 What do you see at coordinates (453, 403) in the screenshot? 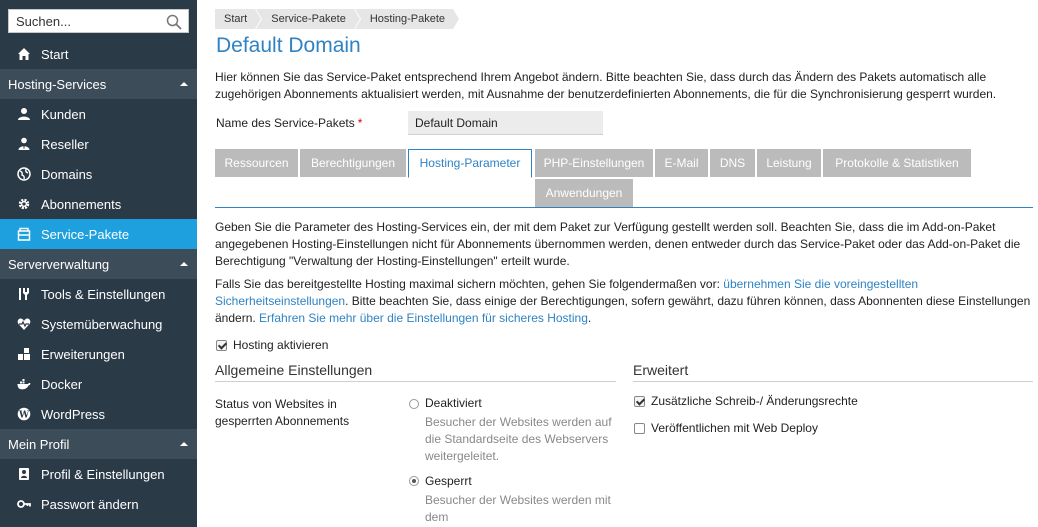
I see `status-deactivated-label: Deaktiviert` at bounding box center [453, 403].